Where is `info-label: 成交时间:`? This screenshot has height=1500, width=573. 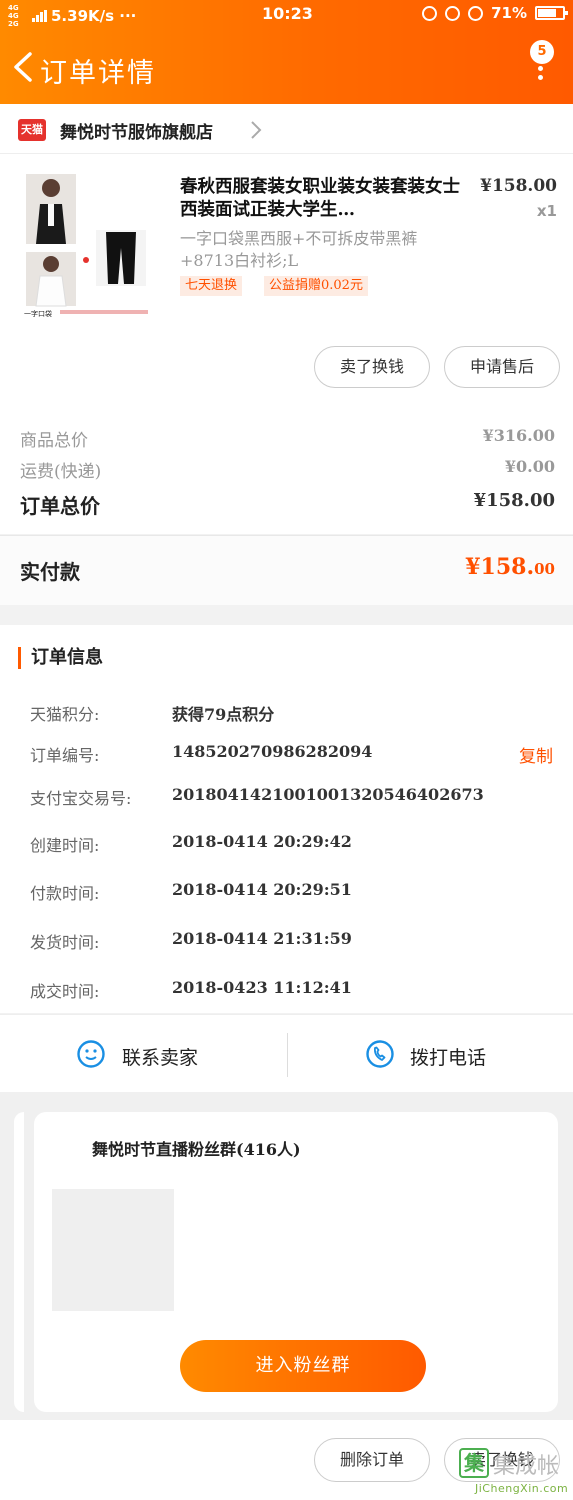
info-label: 成交时间: is located at coordinates (65, 991).